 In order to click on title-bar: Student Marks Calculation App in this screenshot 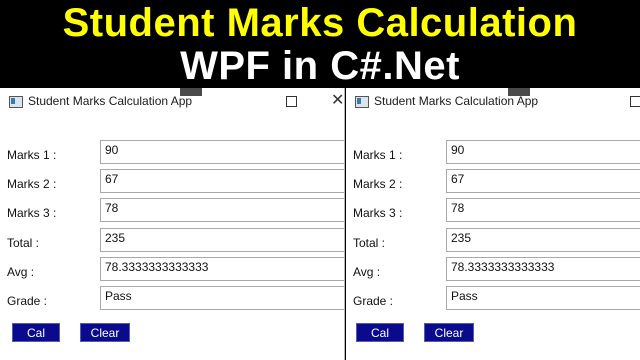, I will do `click(493, 102)`.